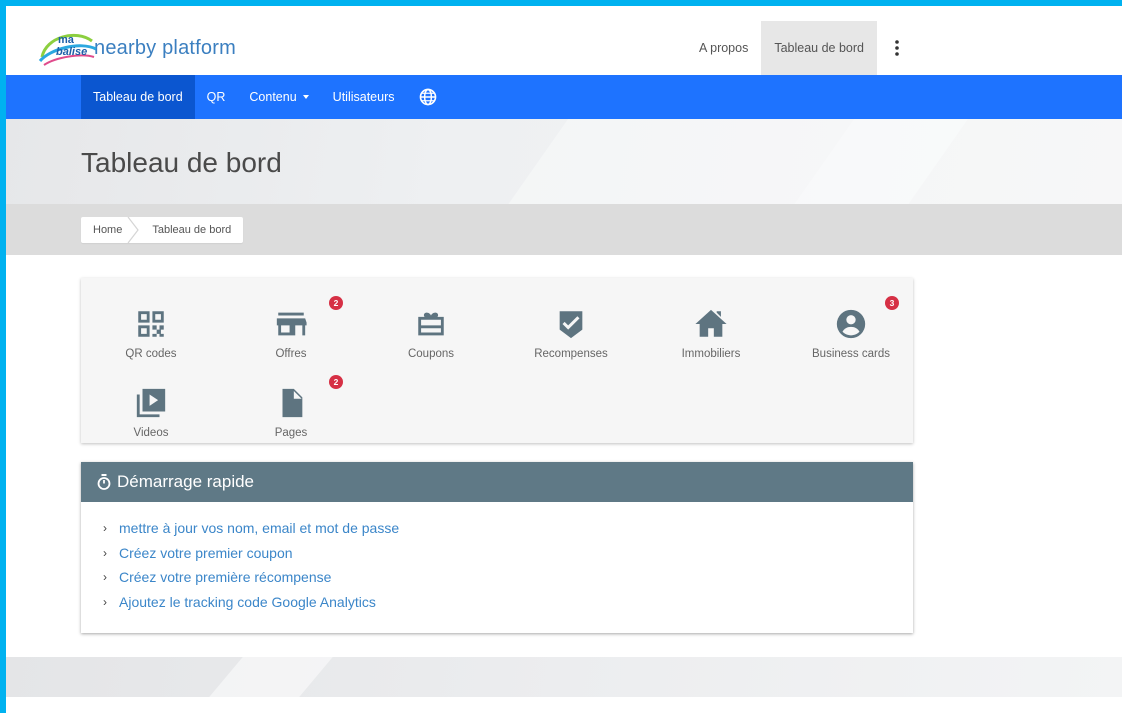 The height and width of the screenshot is (713, 1122). Describe the element at coordinates (564, 161) in the screenshot. I see `page-header: Tableau de bord` at that location.